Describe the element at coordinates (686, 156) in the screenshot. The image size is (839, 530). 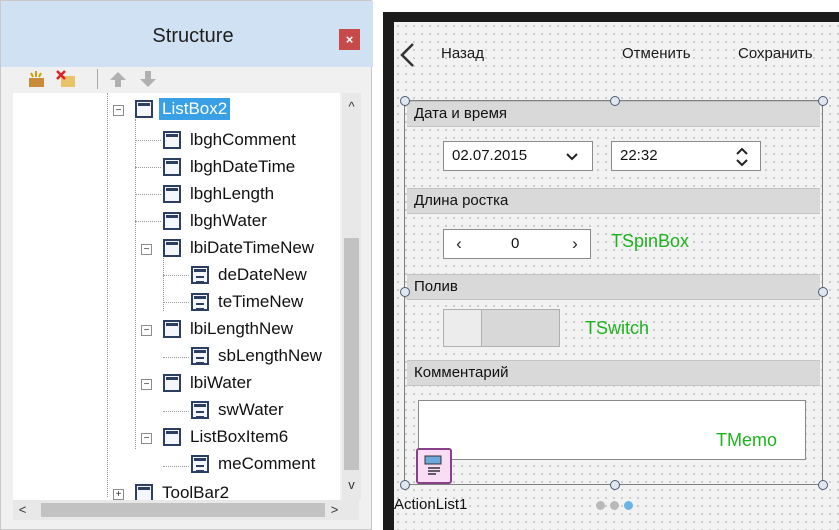
I see `time-edit: 22:32` at that location.